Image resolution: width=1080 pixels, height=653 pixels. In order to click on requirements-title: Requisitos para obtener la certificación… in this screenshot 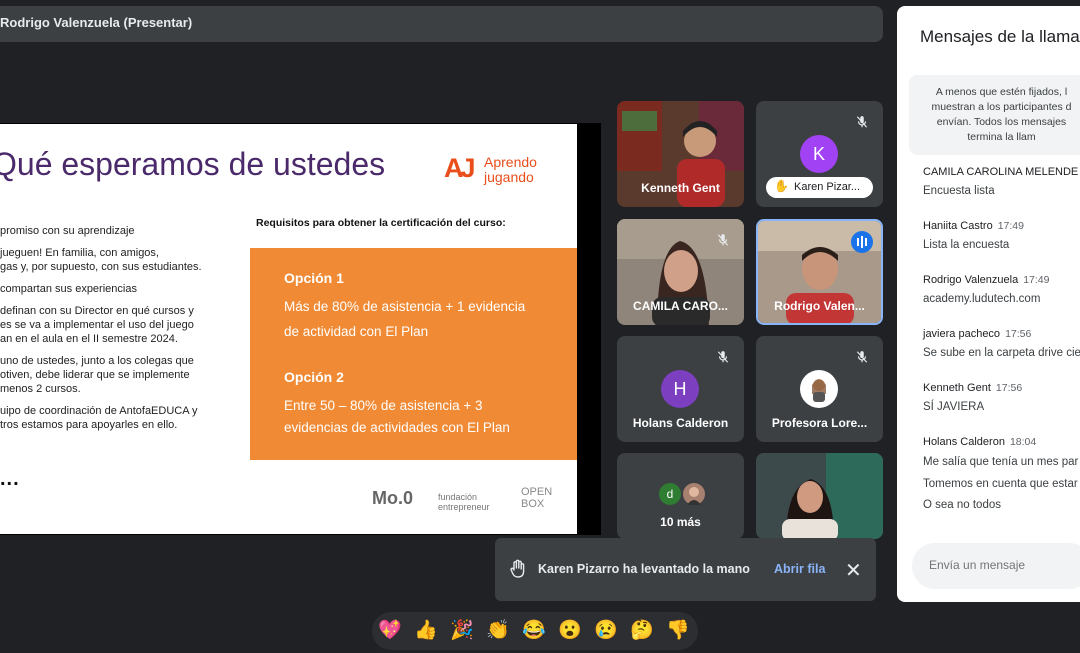, I will do `click(381, 223)`.